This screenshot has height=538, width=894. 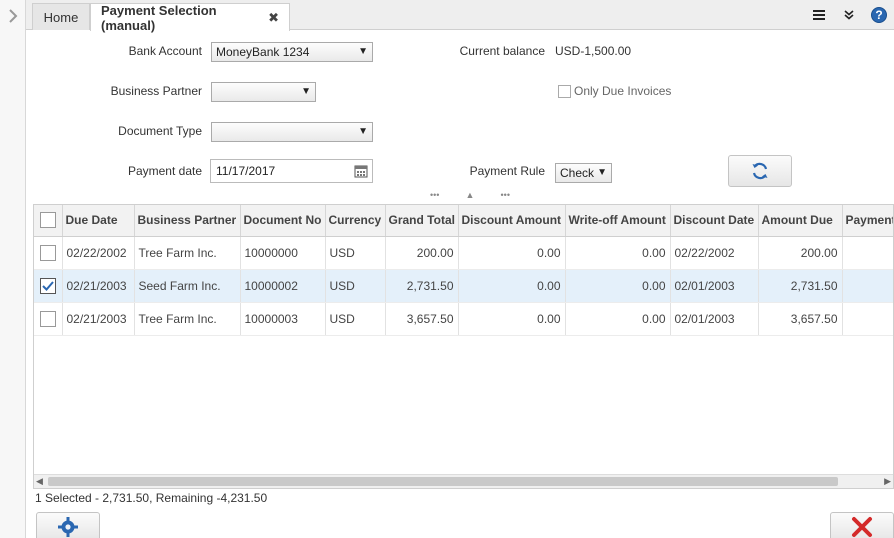 I want to click on refresh-icon, so click(x=760, y=171).